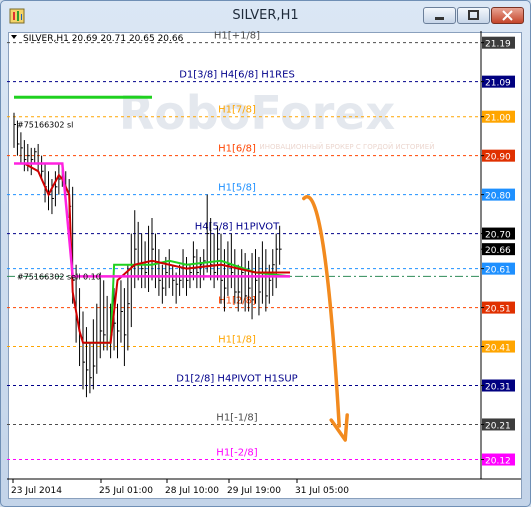 Image resolution: width=531 pixels, height=507 pixels. What do you see at coordinates (83, 97) in the screenshot?
I see `res-bar` at bounding box center [83, 97].